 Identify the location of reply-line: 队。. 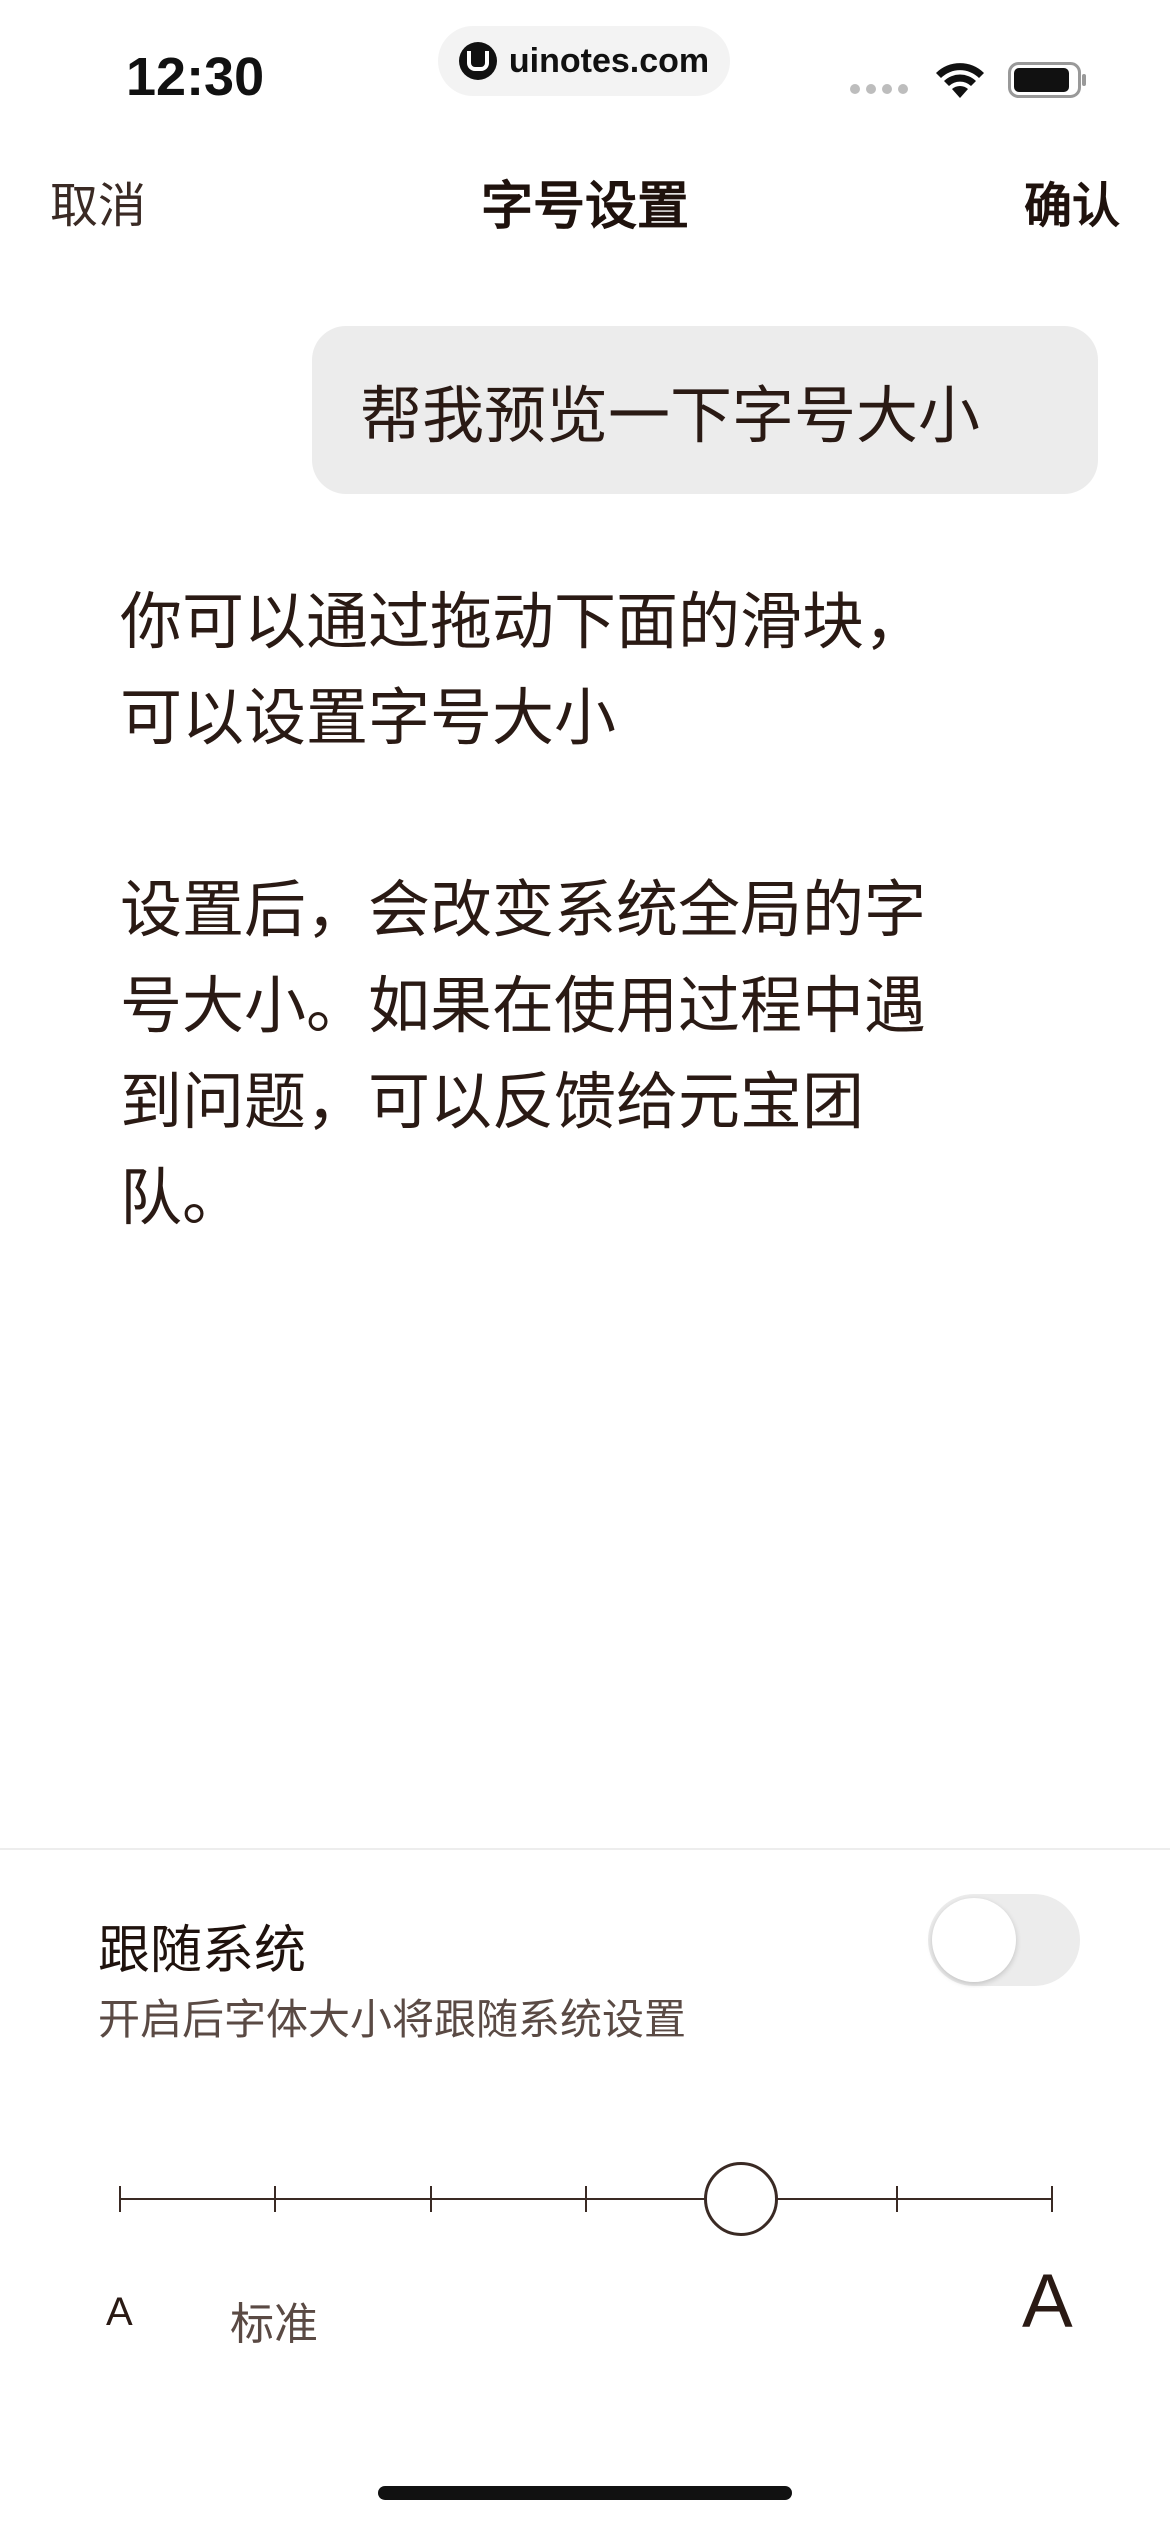
(182, 1197).